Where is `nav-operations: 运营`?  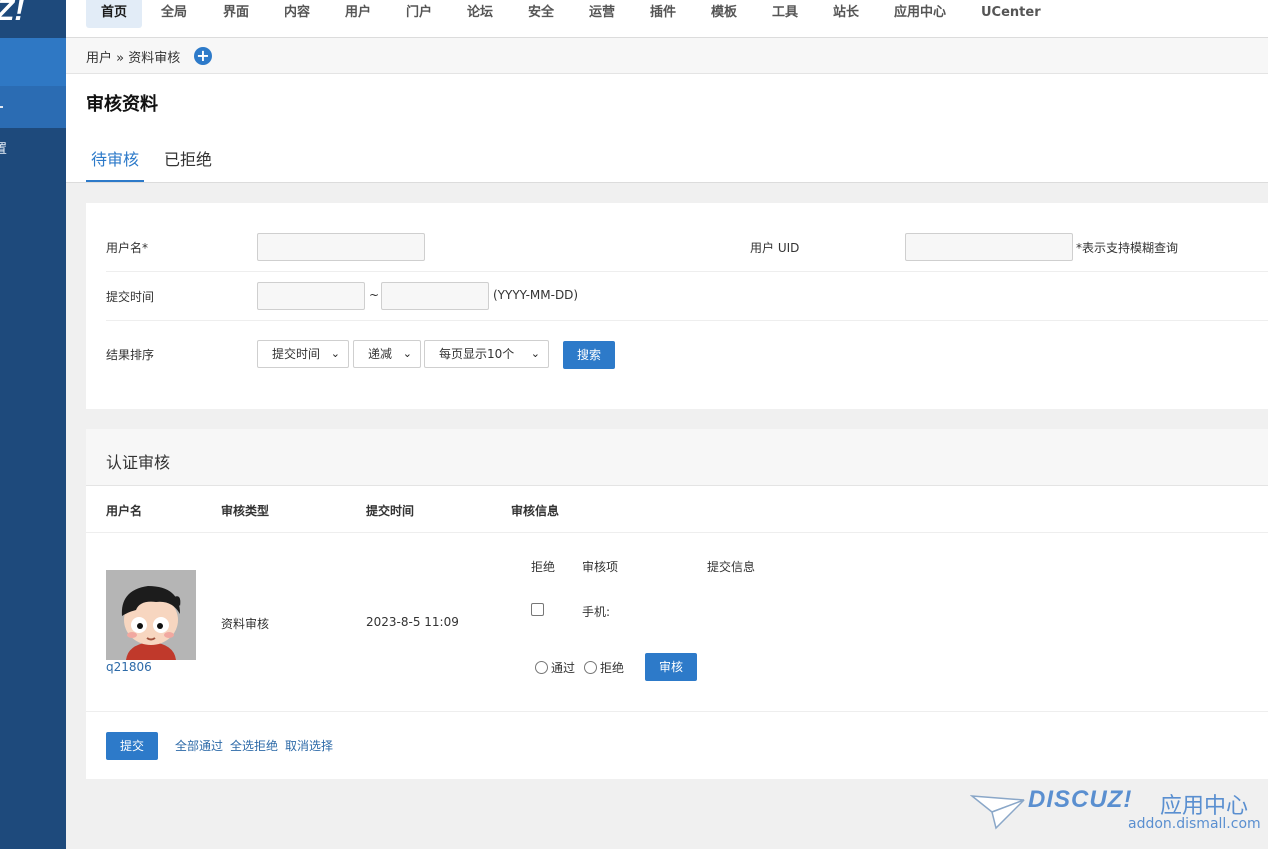
nav-operations: 运营 is located at coordinates (602, 14).